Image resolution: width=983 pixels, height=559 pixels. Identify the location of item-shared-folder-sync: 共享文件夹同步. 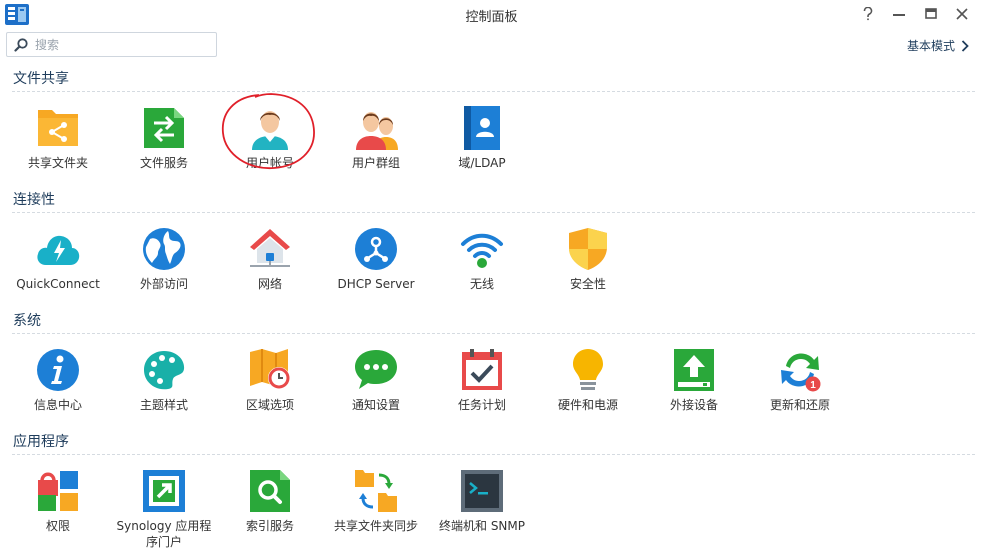
(376, 511).